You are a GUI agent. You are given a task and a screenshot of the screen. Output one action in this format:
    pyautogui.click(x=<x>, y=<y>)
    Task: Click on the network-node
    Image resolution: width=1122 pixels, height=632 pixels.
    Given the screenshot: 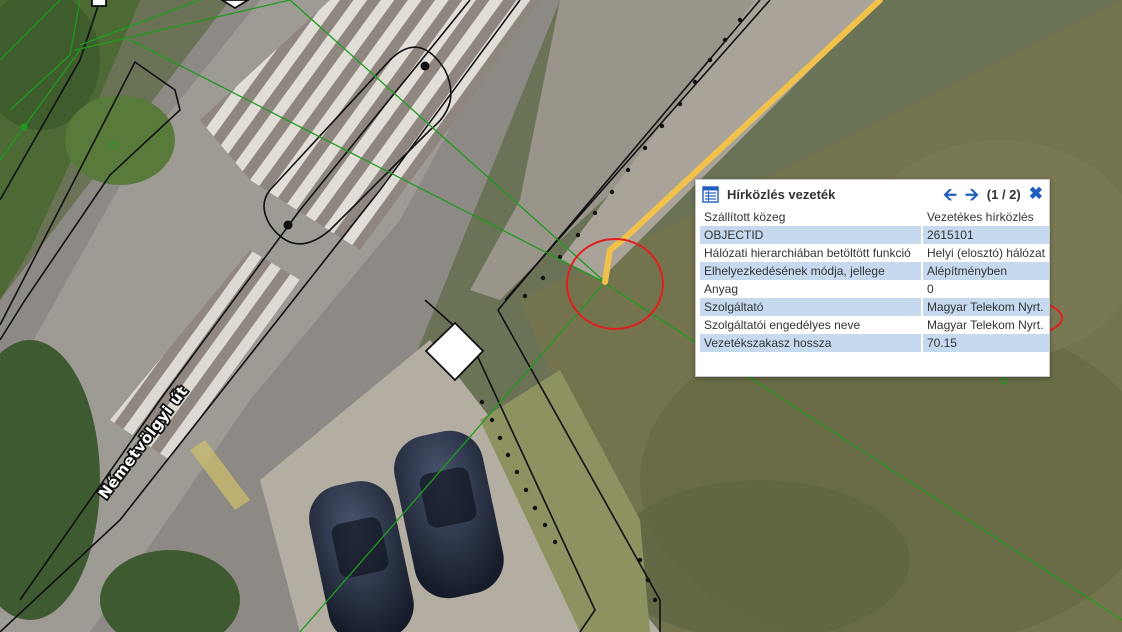 What is the action you would take?
    pyautogui.click(x=24, y=127)
    